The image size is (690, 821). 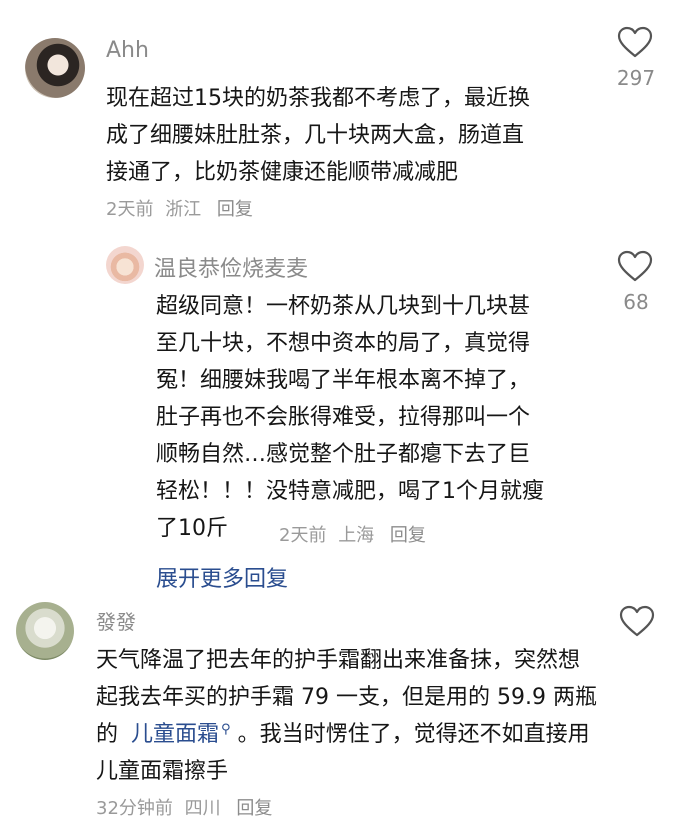 What do you see at coordinates (343, 454) in the screenshot?
I see `comment-text-line: 顺畅自然…感觉整个肚子都瘪下去了巨` at bounding box center [343, 454].